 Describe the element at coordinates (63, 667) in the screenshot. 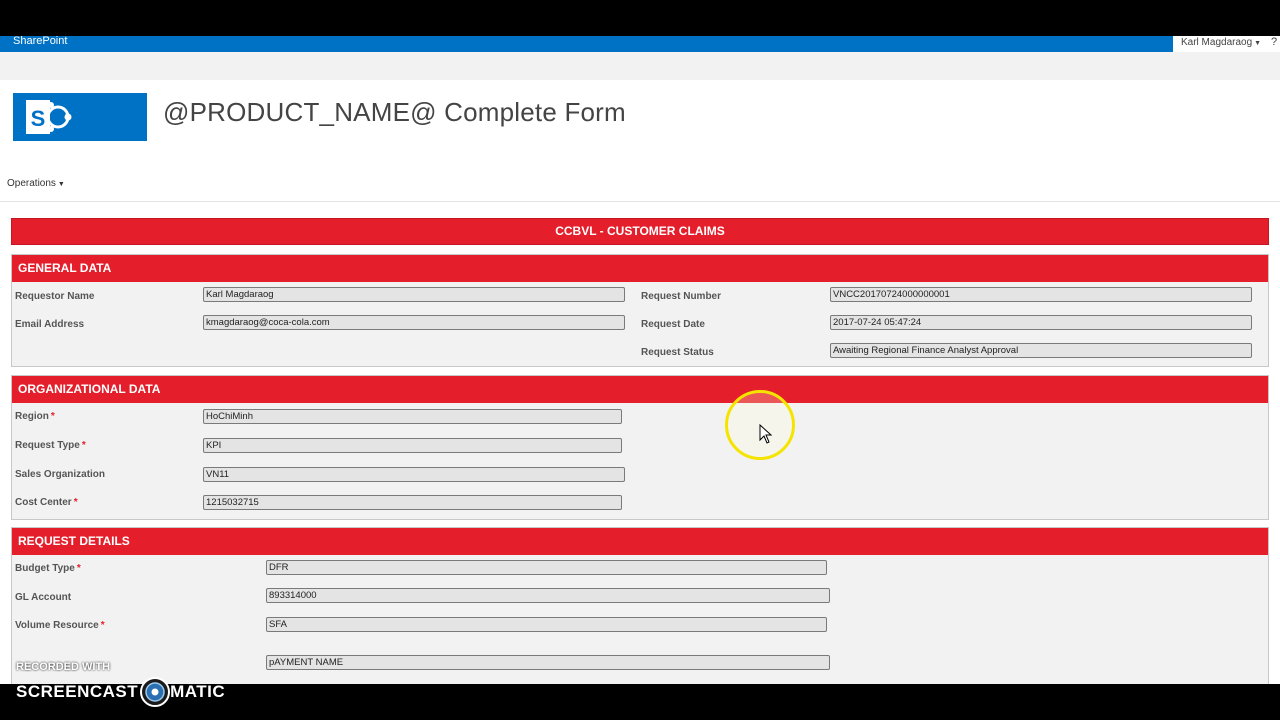

I see `watermark-recorded-with: RECORDED WITH` at that location.